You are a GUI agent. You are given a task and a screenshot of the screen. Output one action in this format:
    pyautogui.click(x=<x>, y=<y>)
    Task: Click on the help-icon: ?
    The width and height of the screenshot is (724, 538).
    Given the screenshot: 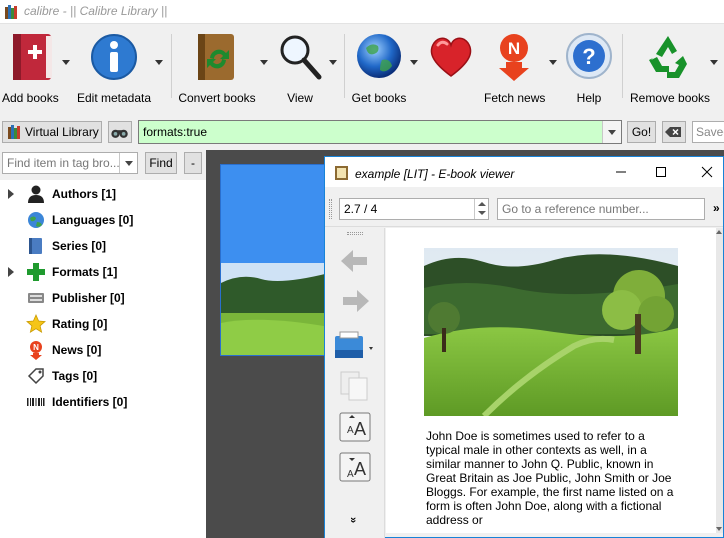 What is the action you would take?
    pyautogui.click(x=589, y=56)
    